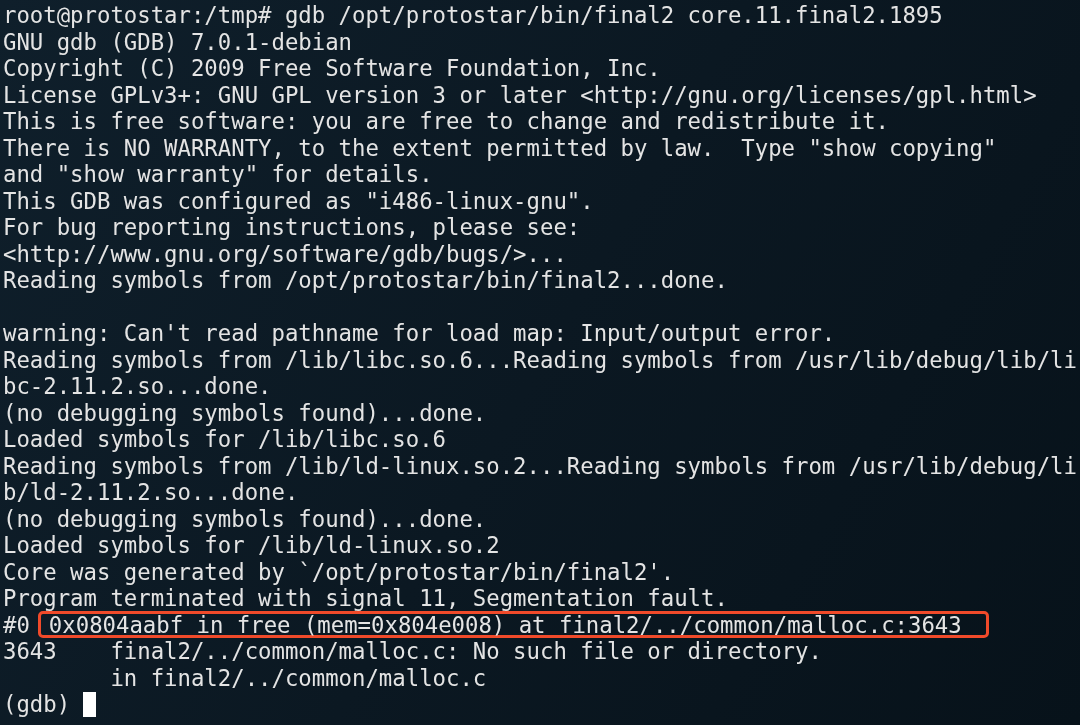 This screenshot has width=1080, height=725. I want to click on terminal-line: Program terminated with signal 11, Segmentation fault., so click(365, 598).